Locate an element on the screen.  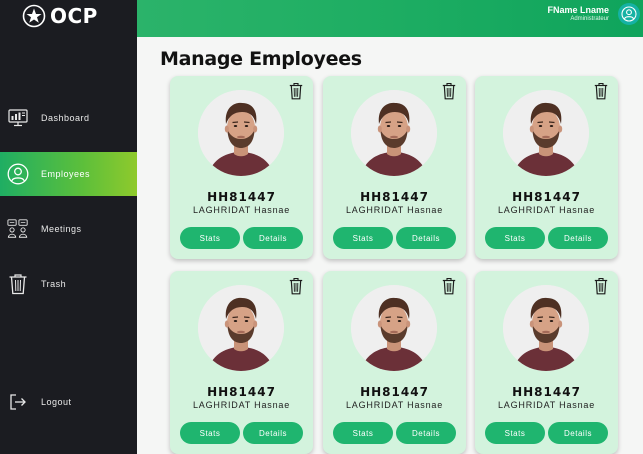
sidebar-item-label: Meetings is located at coordinates (61, 229).